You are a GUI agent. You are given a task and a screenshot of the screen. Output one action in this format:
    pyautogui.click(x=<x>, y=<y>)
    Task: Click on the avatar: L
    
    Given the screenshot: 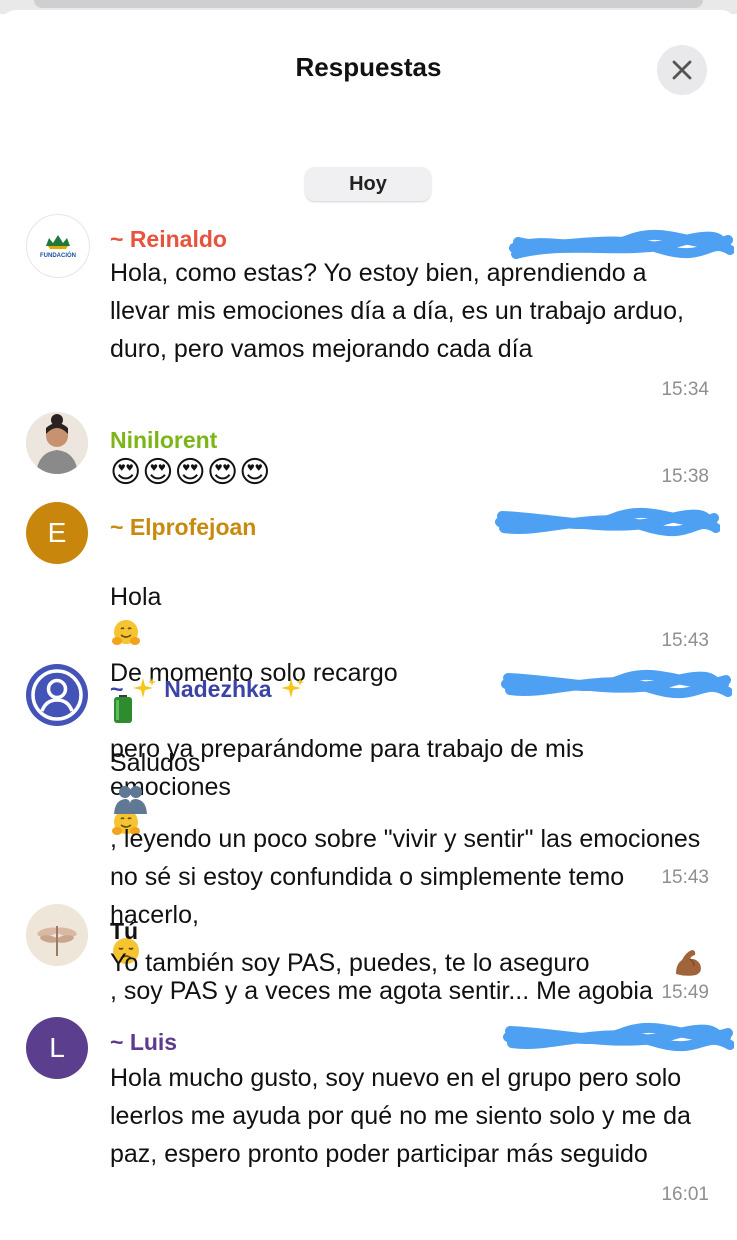 What is the action you would take?
    pyautogui.click(x=57, y=1048)
    